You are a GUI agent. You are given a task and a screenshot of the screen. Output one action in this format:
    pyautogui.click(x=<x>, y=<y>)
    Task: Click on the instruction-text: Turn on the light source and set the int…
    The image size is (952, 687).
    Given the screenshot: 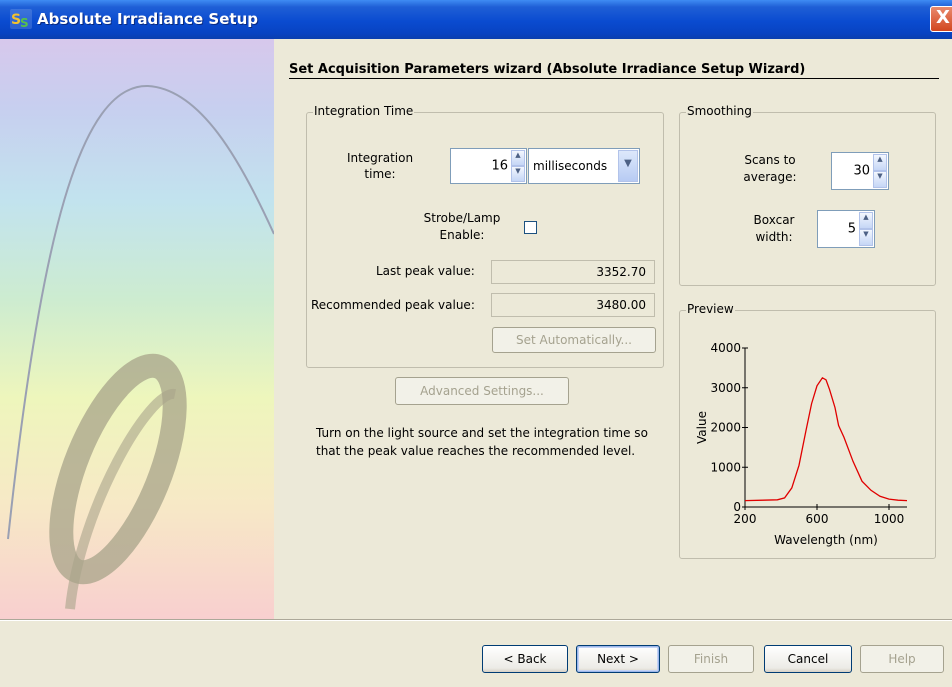 What is the action you would take?
    pyautogui.click(x=482, y=442)
    